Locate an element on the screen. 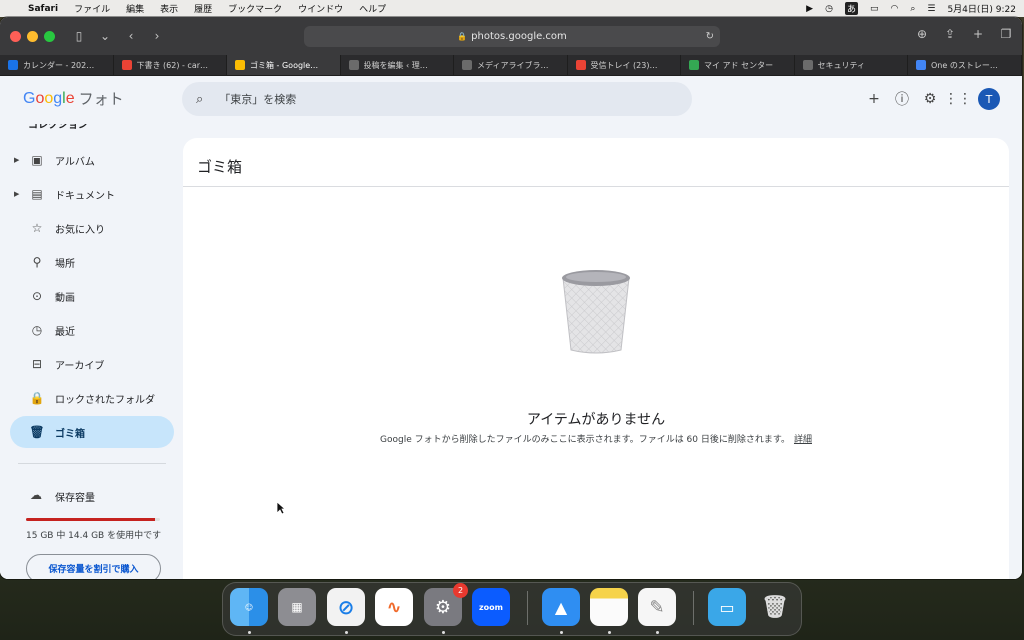  new-tab-icon: + is located at coordinates (978, 34).